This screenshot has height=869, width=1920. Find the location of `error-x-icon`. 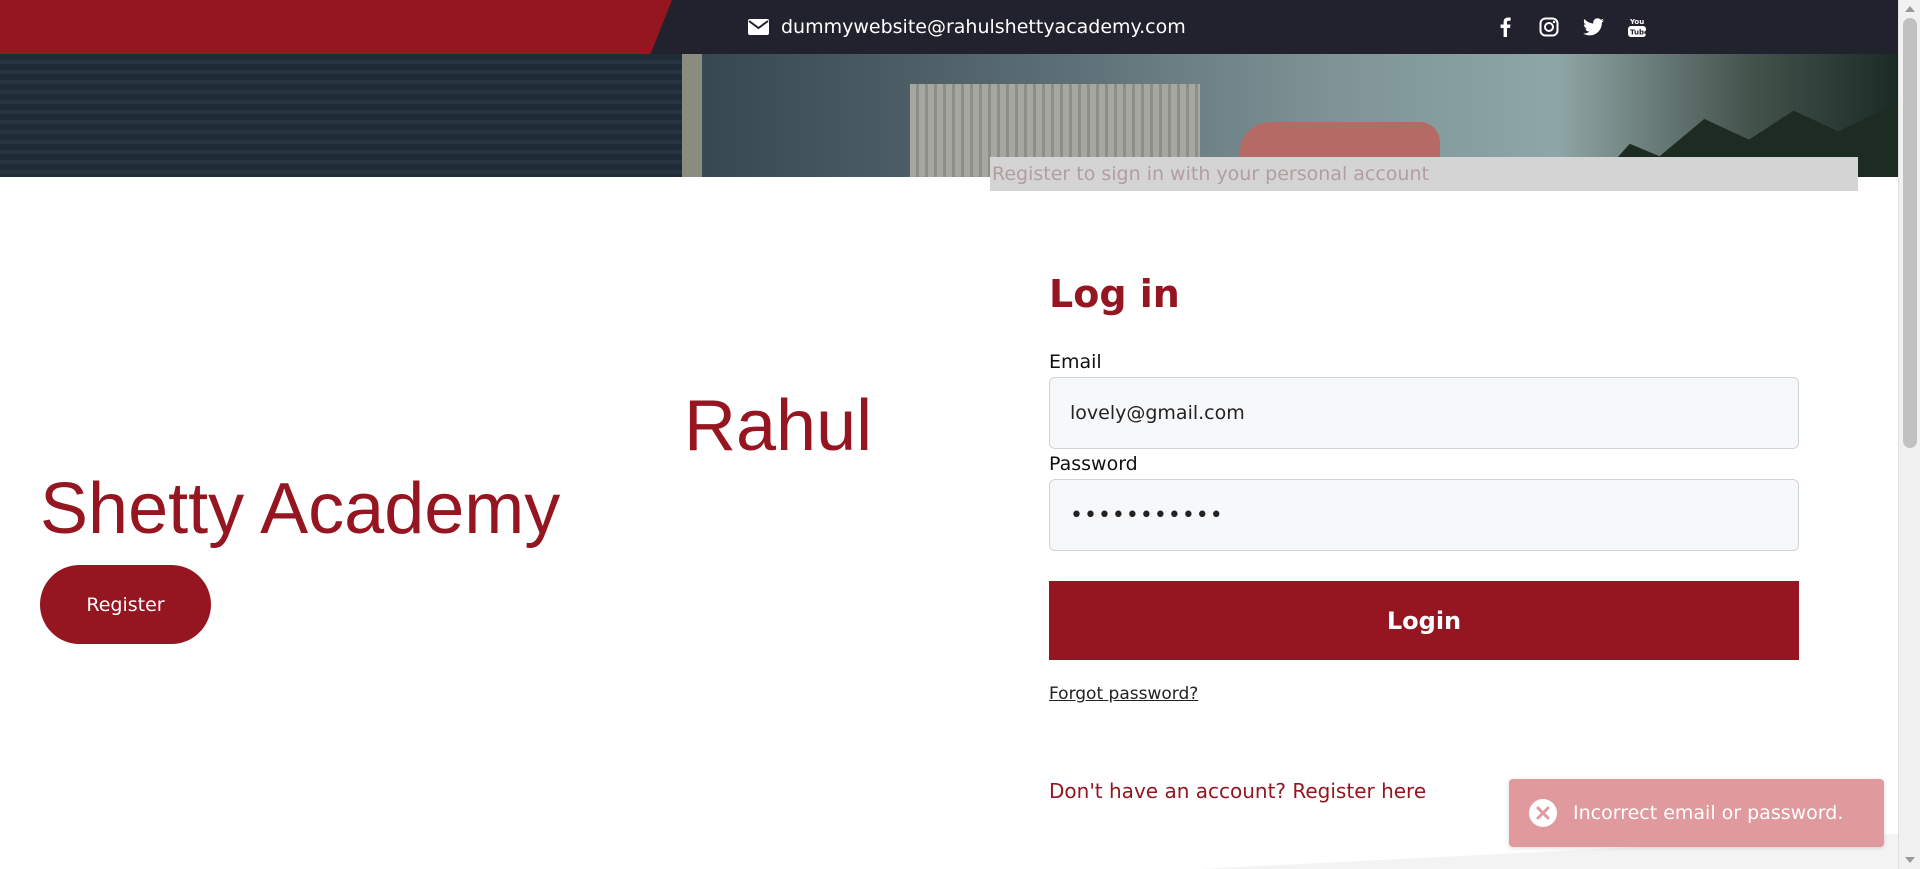

error-x-icon is located at coordinates (1543, 813).